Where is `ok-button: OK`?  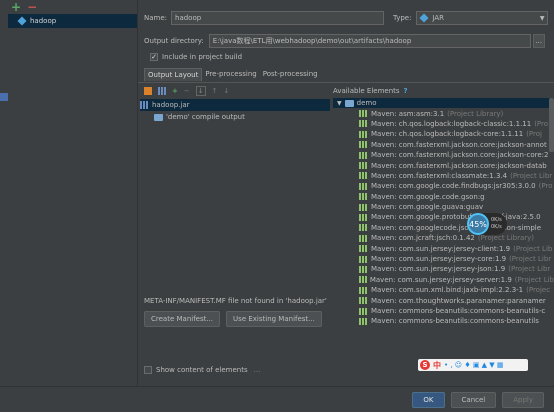
ok-button: OK is located at coordinates (428, 400).